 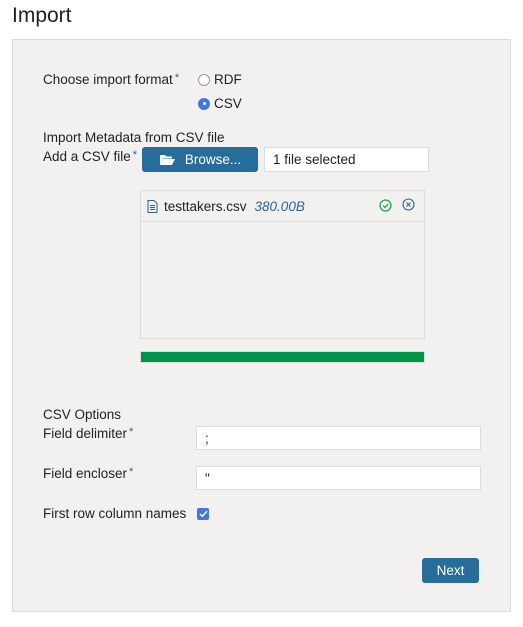 I want to click on radio-csv: CSV, so click(x=220, y=103).